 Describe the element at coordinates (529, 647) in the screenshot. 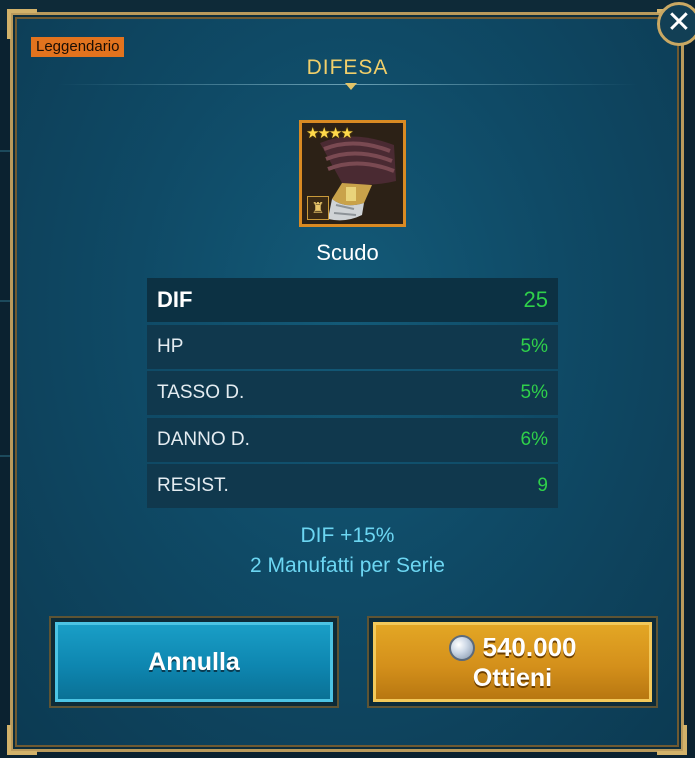

I see `buy-price: 540.000` at that location.